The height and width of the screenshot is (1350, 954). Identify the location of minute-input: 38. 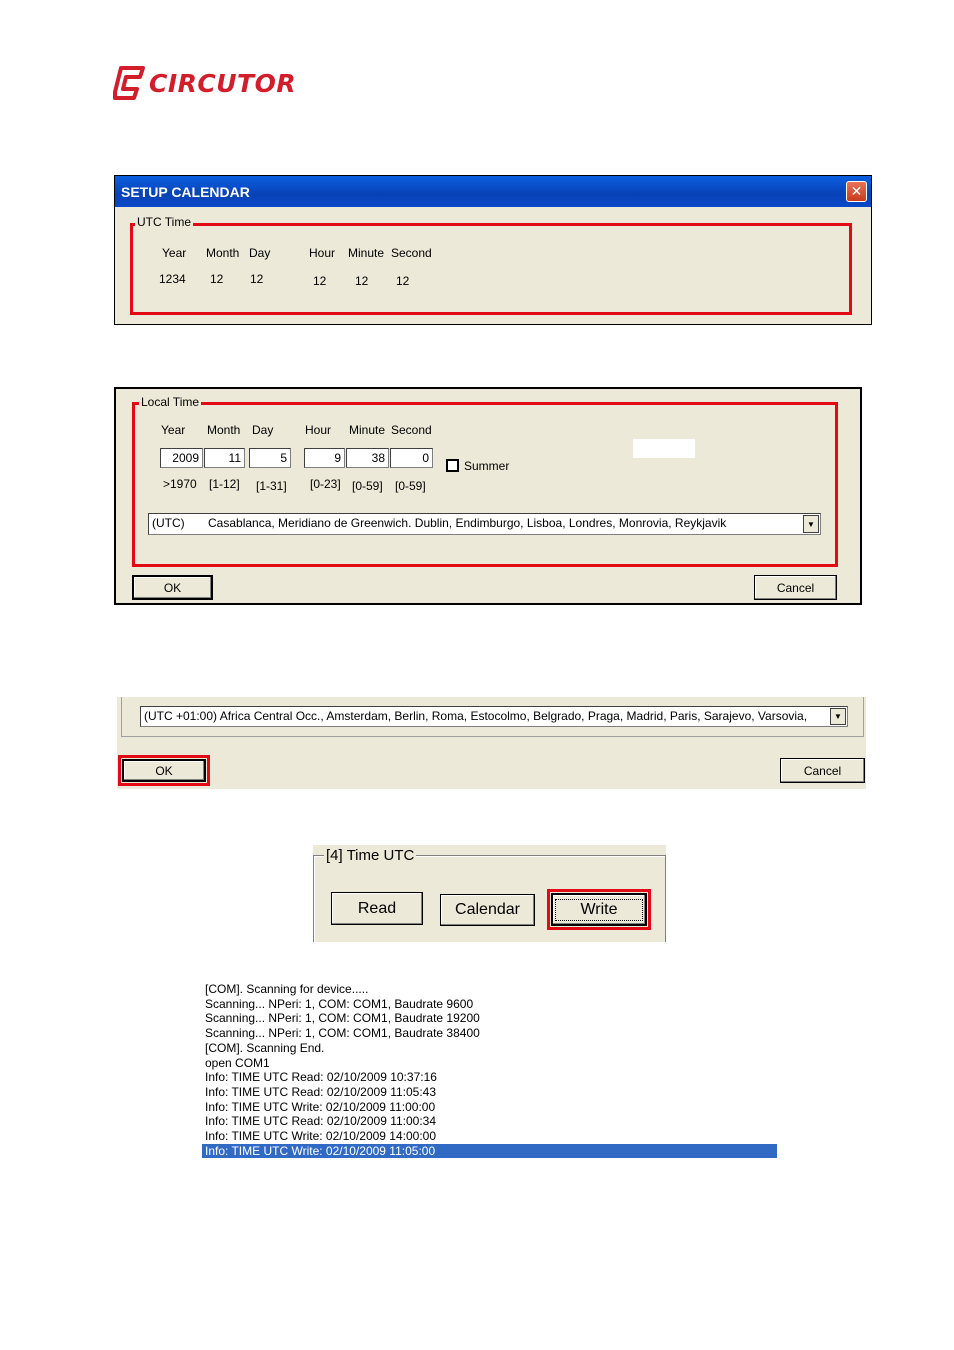
(367, 458).